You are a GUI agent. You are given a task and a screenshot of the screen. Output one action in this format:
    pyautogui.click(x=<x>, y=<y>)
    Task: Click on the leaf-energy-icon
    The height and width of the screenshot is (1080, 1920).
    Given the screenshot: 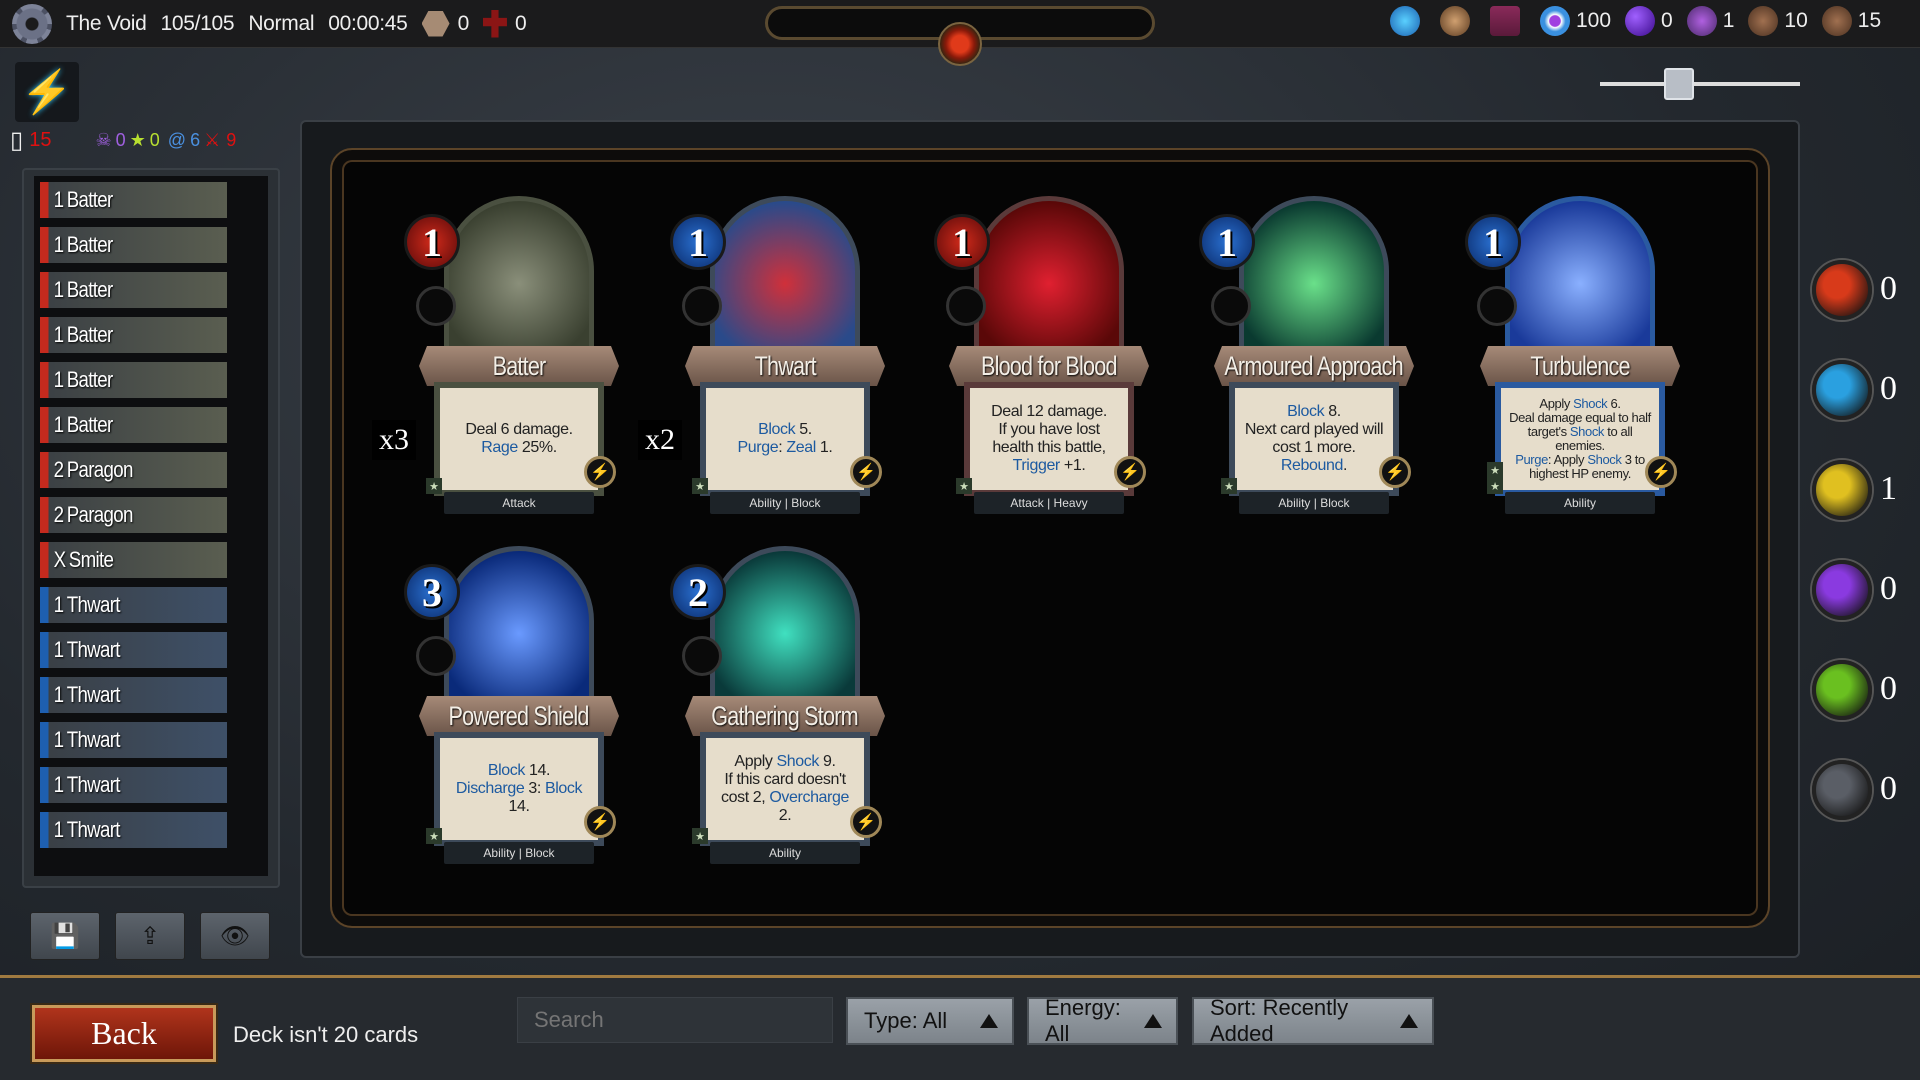 What is the action you would take?
    pyautogui.click(x=1842, y=690)
    